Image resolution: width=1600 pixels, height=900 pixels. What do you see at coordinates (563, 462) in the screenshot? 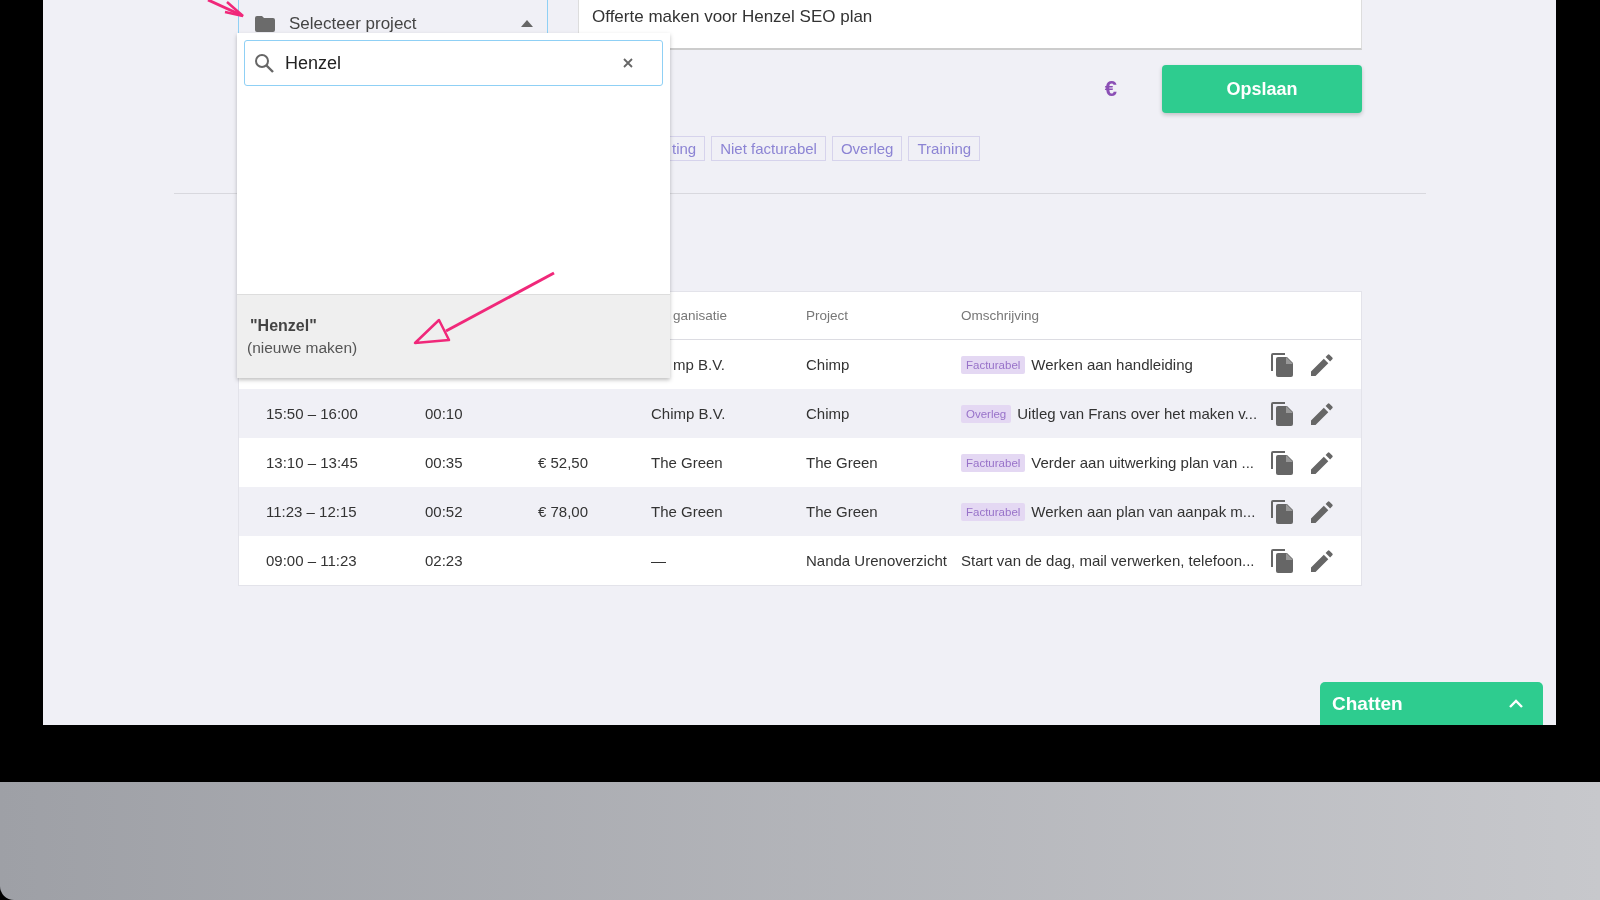
I see `amount: € 52,50` at bounding box center [563, 462].